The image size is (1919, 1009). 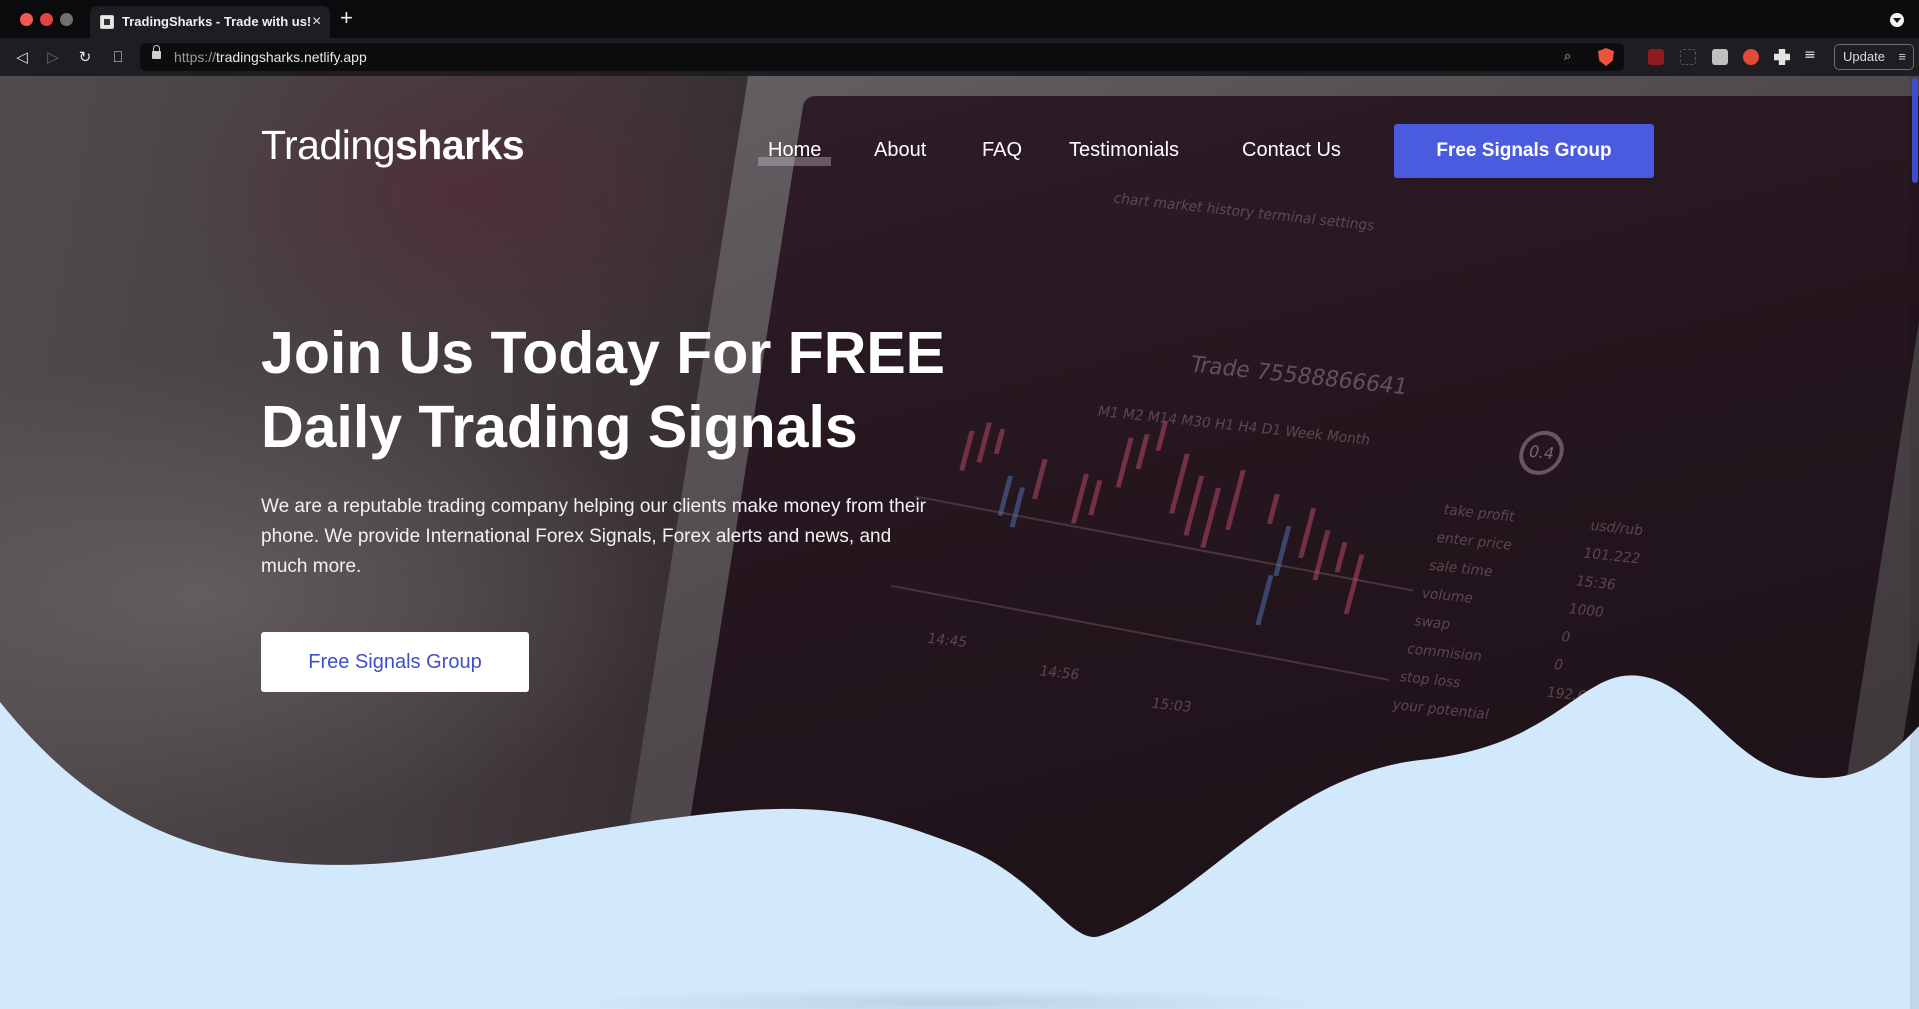 What do you see at coordinates (1002, 150) in the screenshot?
I see `nav-faq-link: FAQ` at bounding box center [1002, 150].